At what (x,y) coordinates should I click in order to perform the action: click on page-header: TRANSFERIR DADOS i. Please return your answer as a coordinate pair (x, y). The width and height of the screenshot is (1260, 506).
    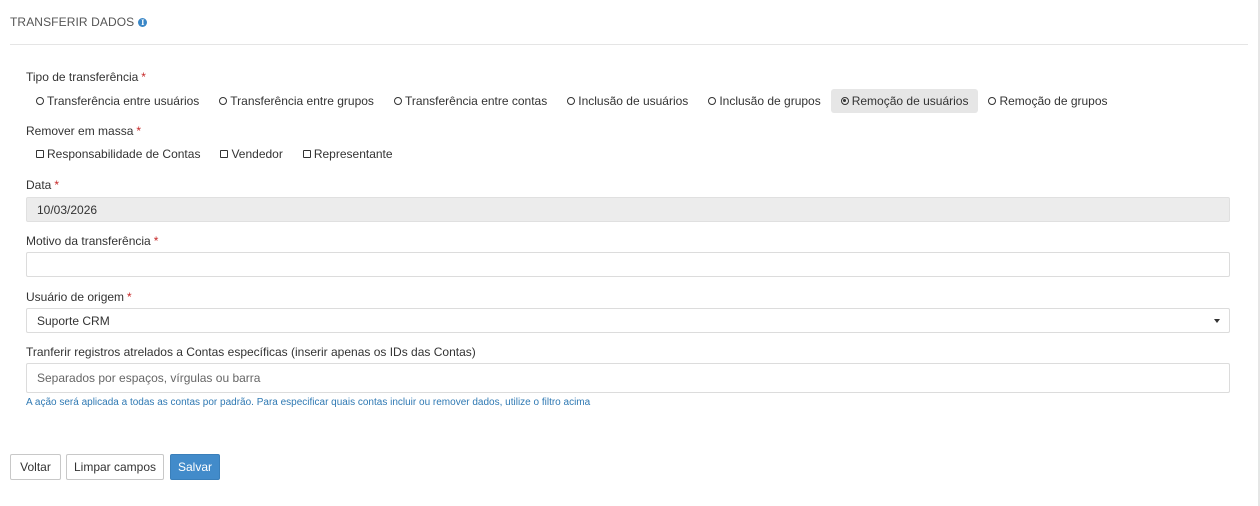
    Looking at the image, I should click on (629, 29).